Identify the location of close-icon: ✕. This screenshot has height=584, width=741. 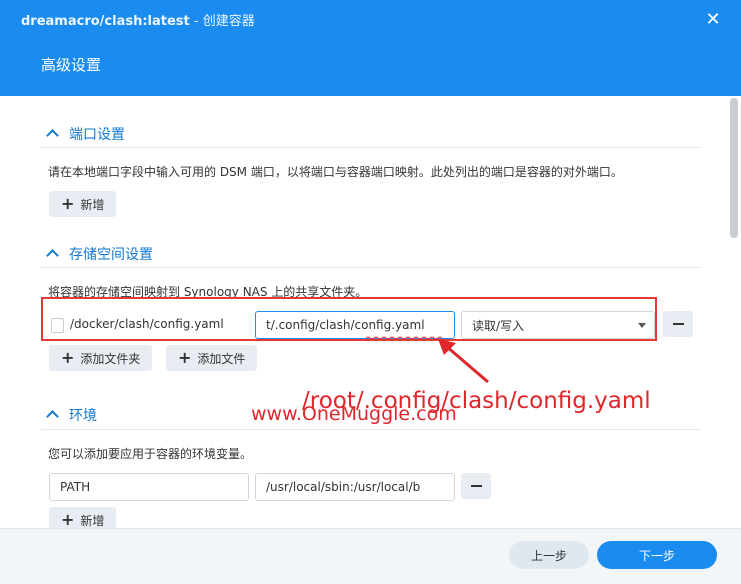
(713, 20).